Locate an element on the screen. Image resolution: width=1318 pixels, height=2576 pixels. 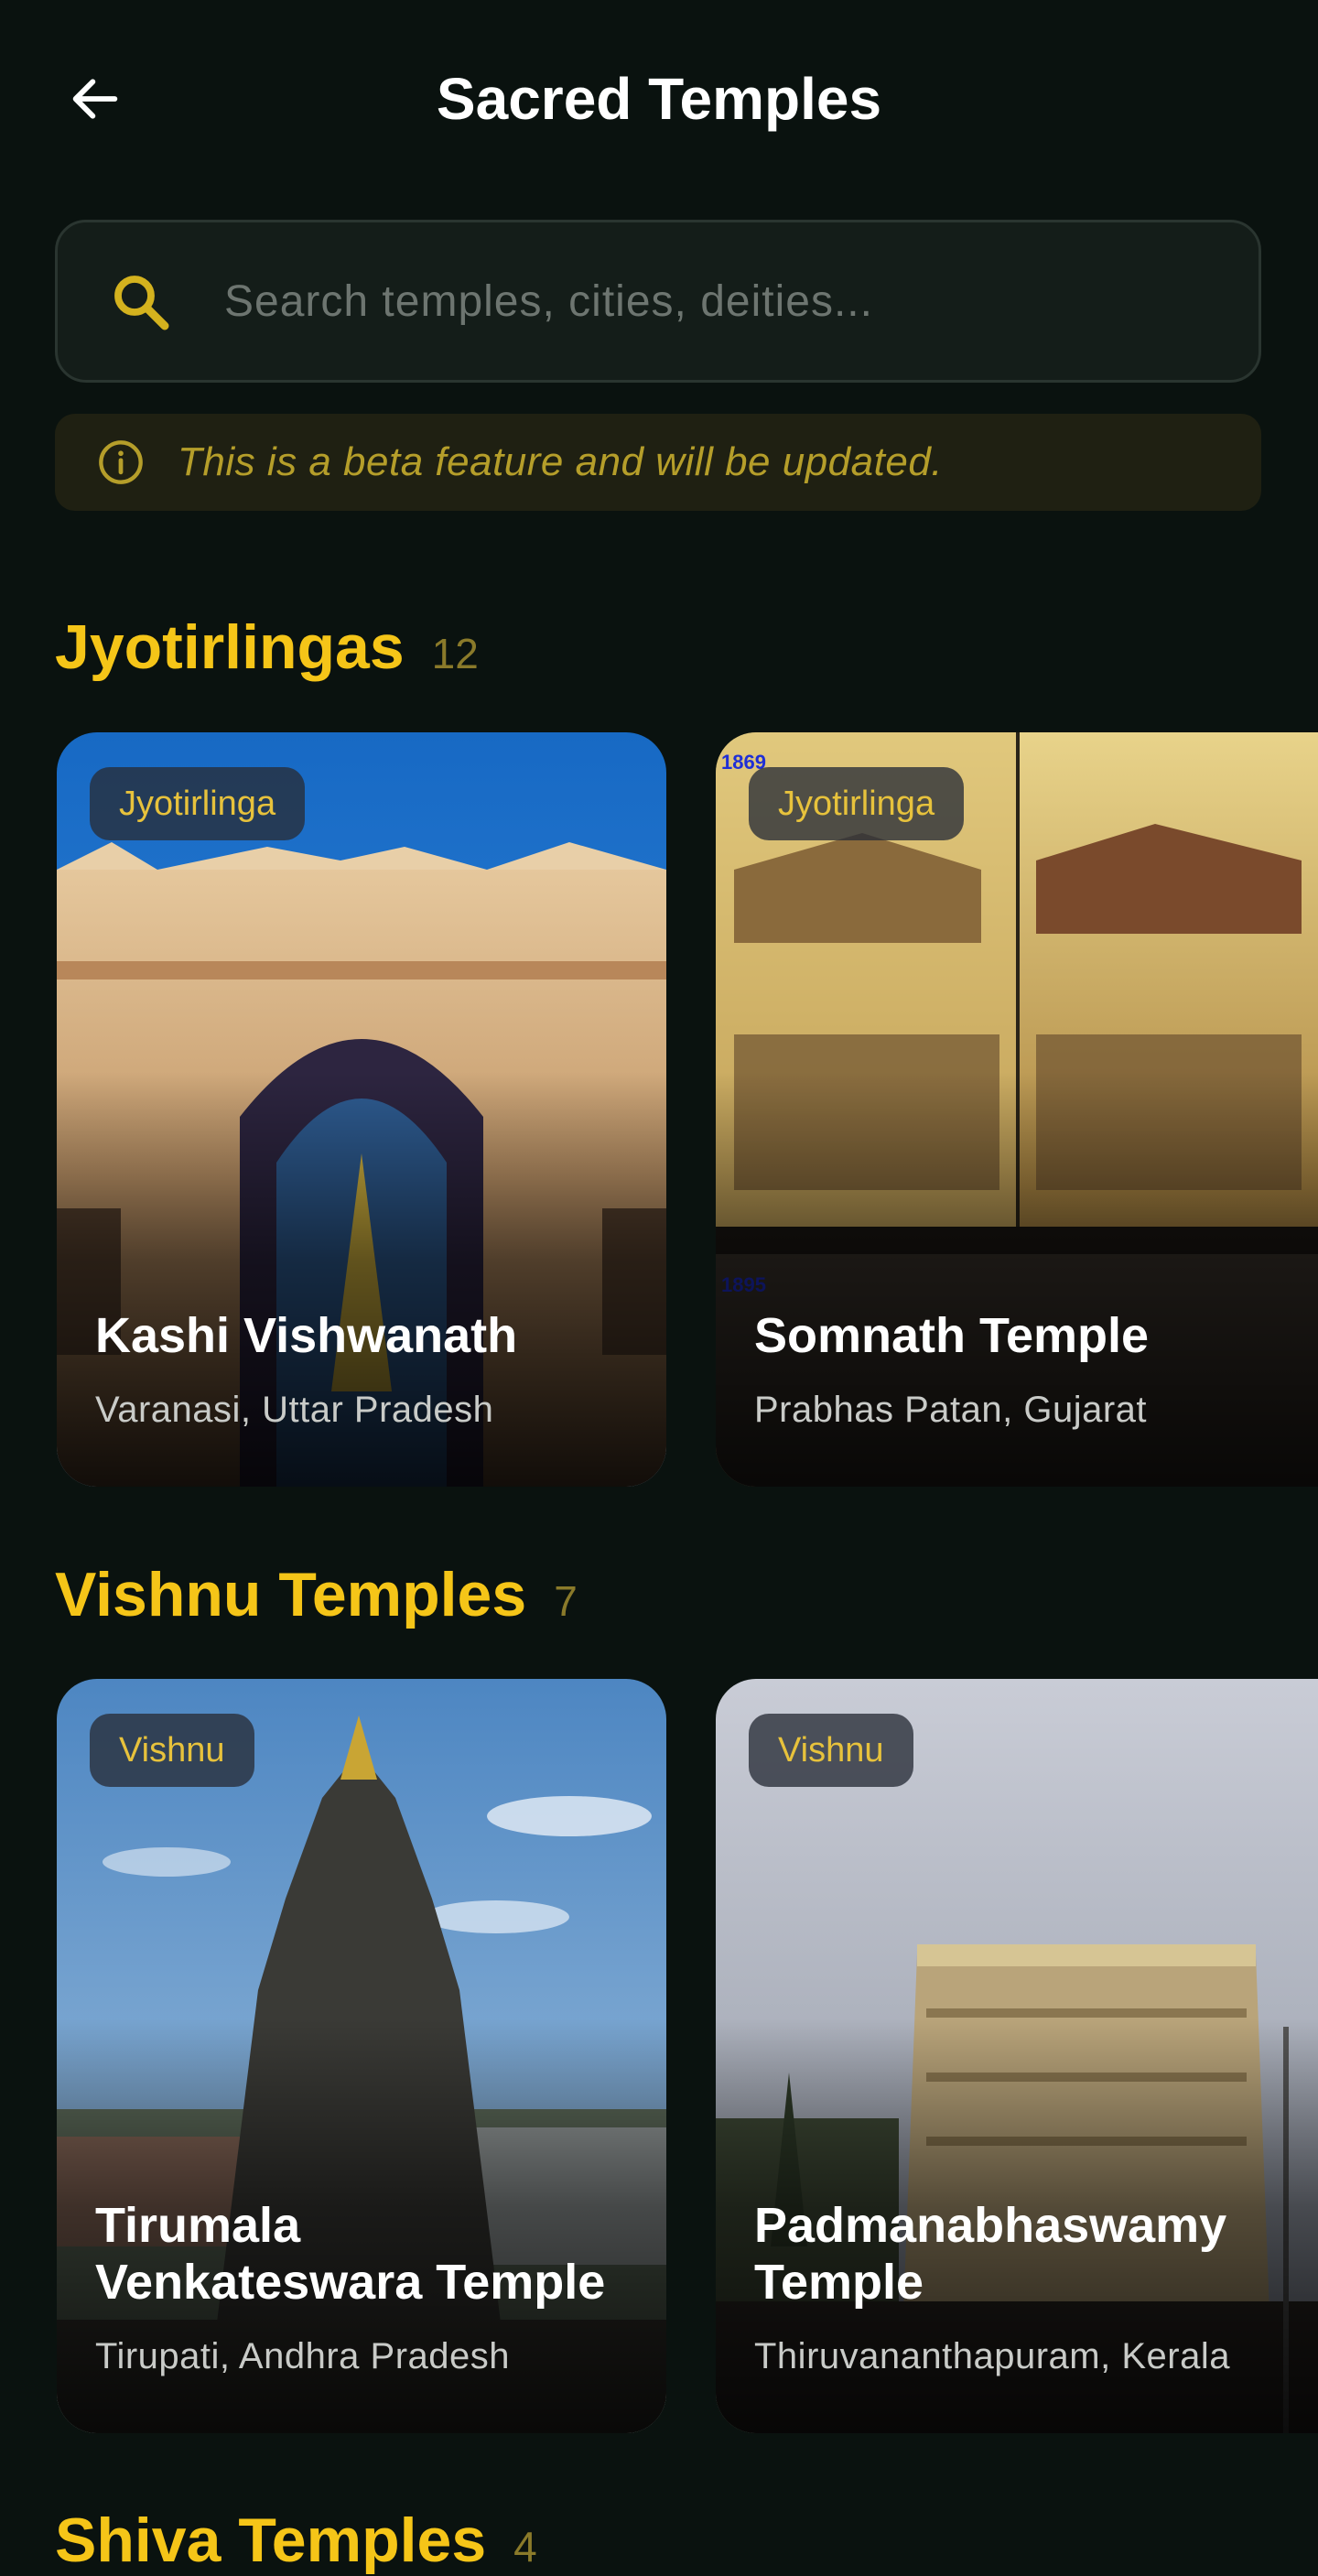
app-header: Sacred Temples is located at coordinates (659, 97).